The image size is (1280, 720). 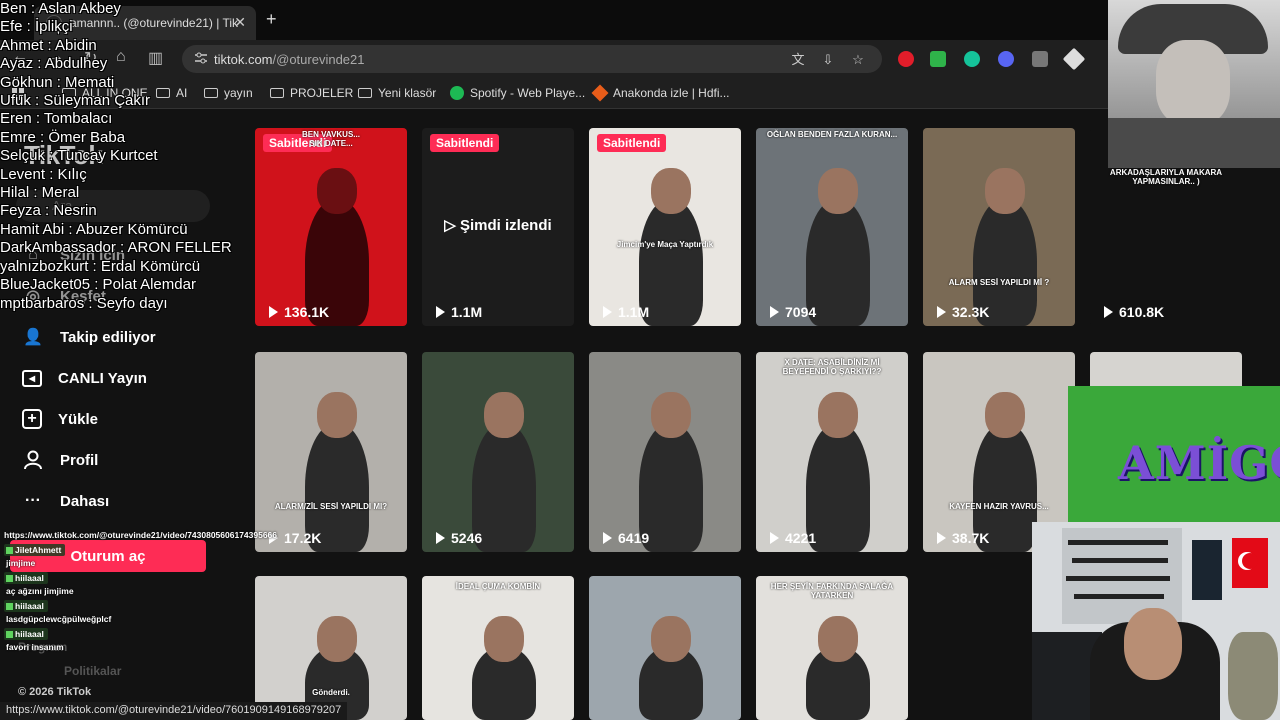 I want to click on video-caption: İDEAL ÇUMA KOMBİN, so click(x=498, y=586).